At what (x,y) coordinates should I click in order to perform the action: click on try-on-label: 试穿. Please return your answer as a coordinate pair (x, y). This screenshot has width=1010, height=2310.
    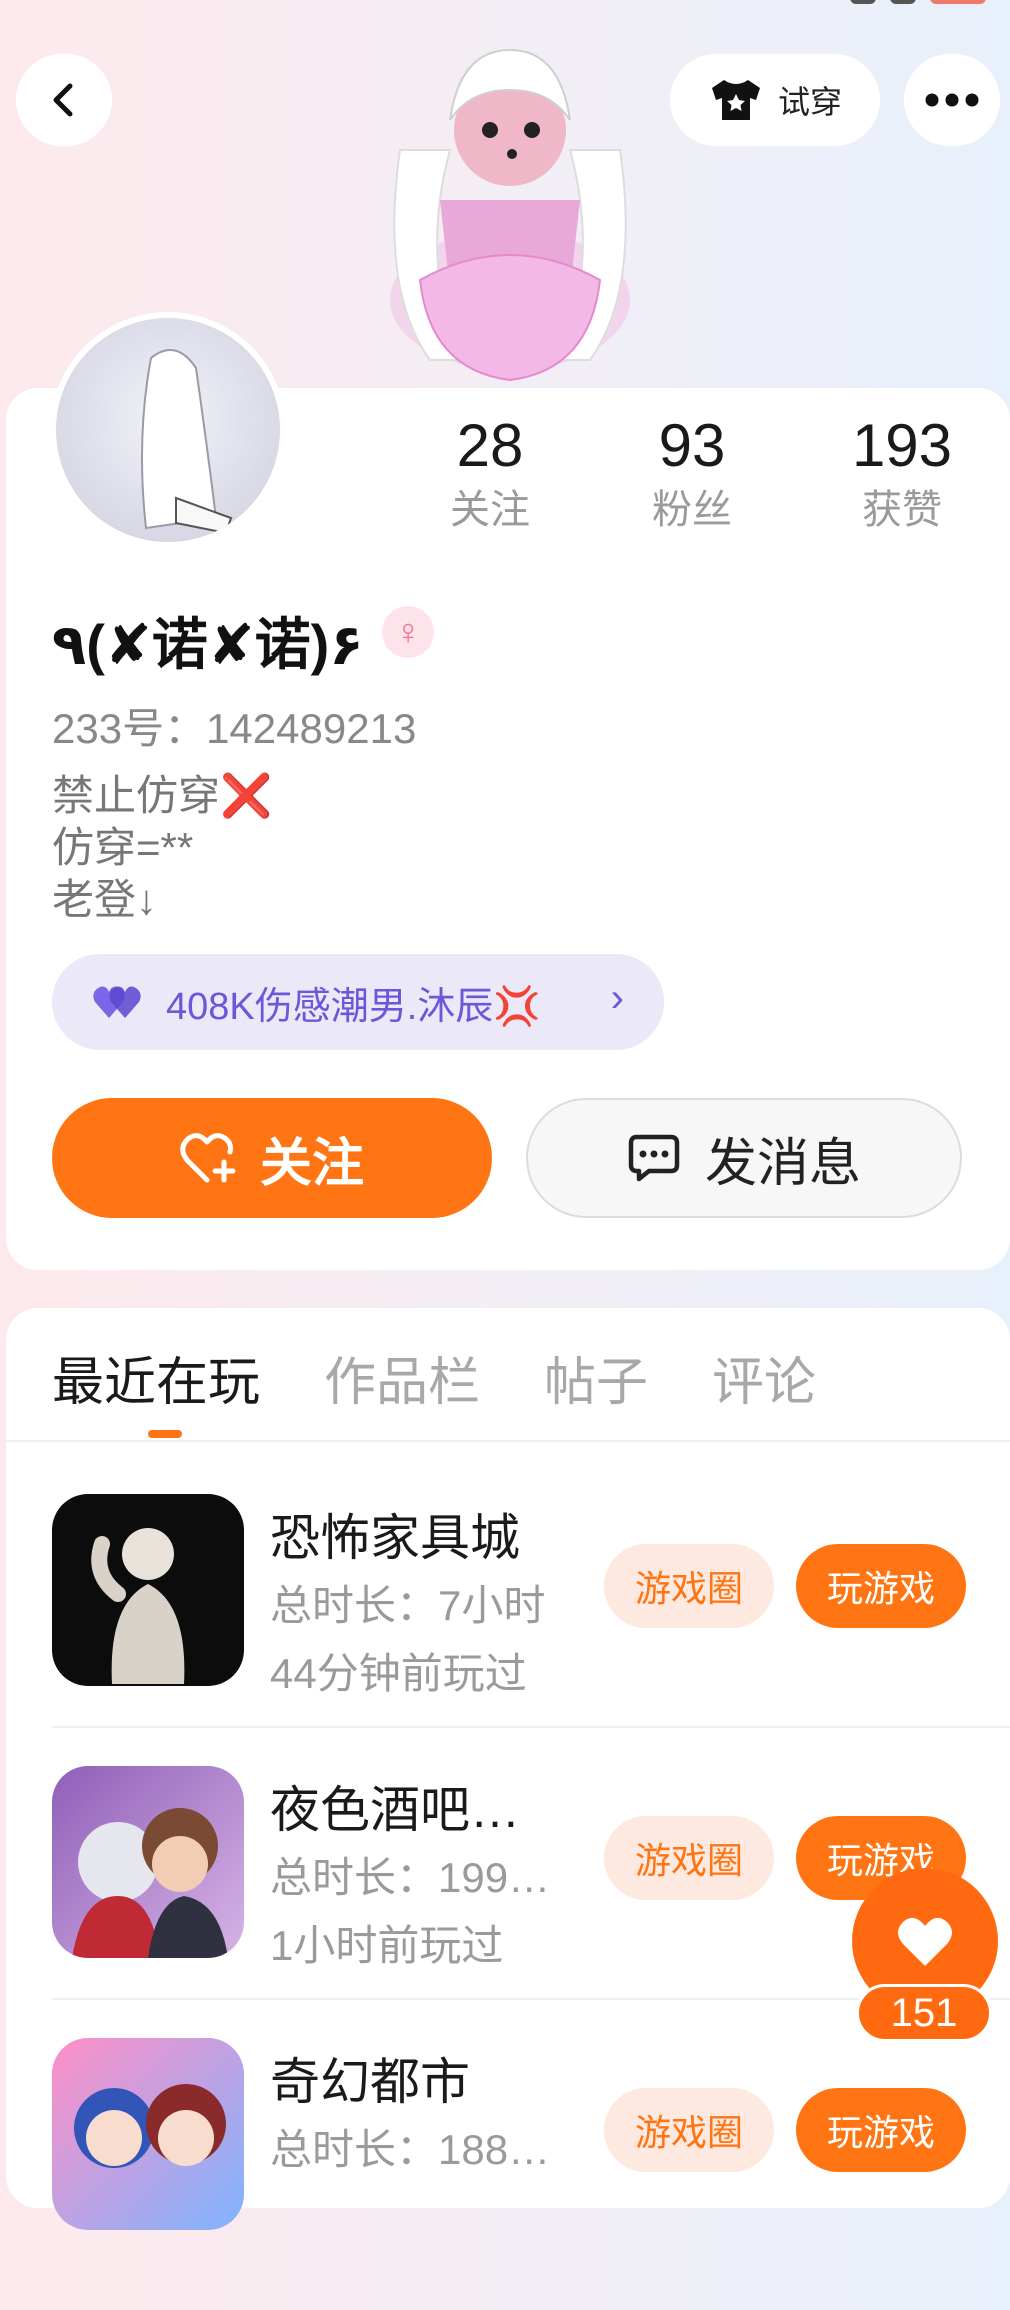
    Looking at the image, I should click on (809, 102).